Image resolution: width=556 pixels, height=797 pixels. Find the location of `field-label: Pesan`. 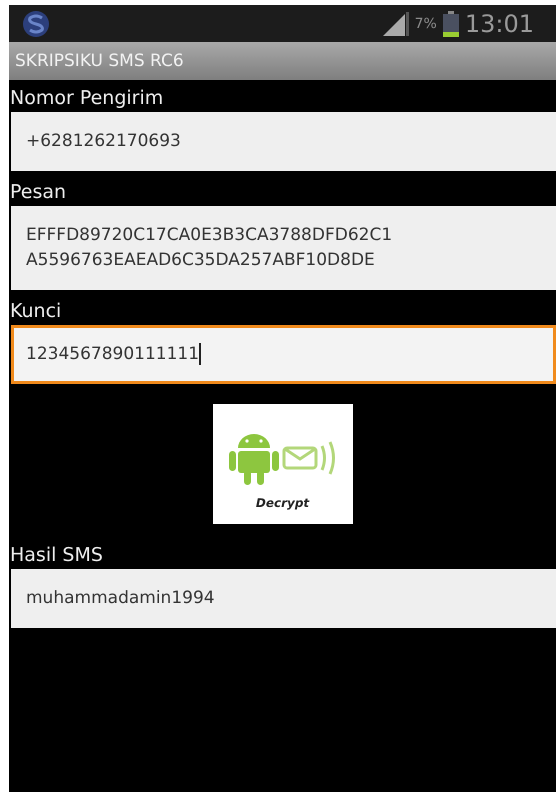

field-label: Pesan is located at coordinates (37, 192).